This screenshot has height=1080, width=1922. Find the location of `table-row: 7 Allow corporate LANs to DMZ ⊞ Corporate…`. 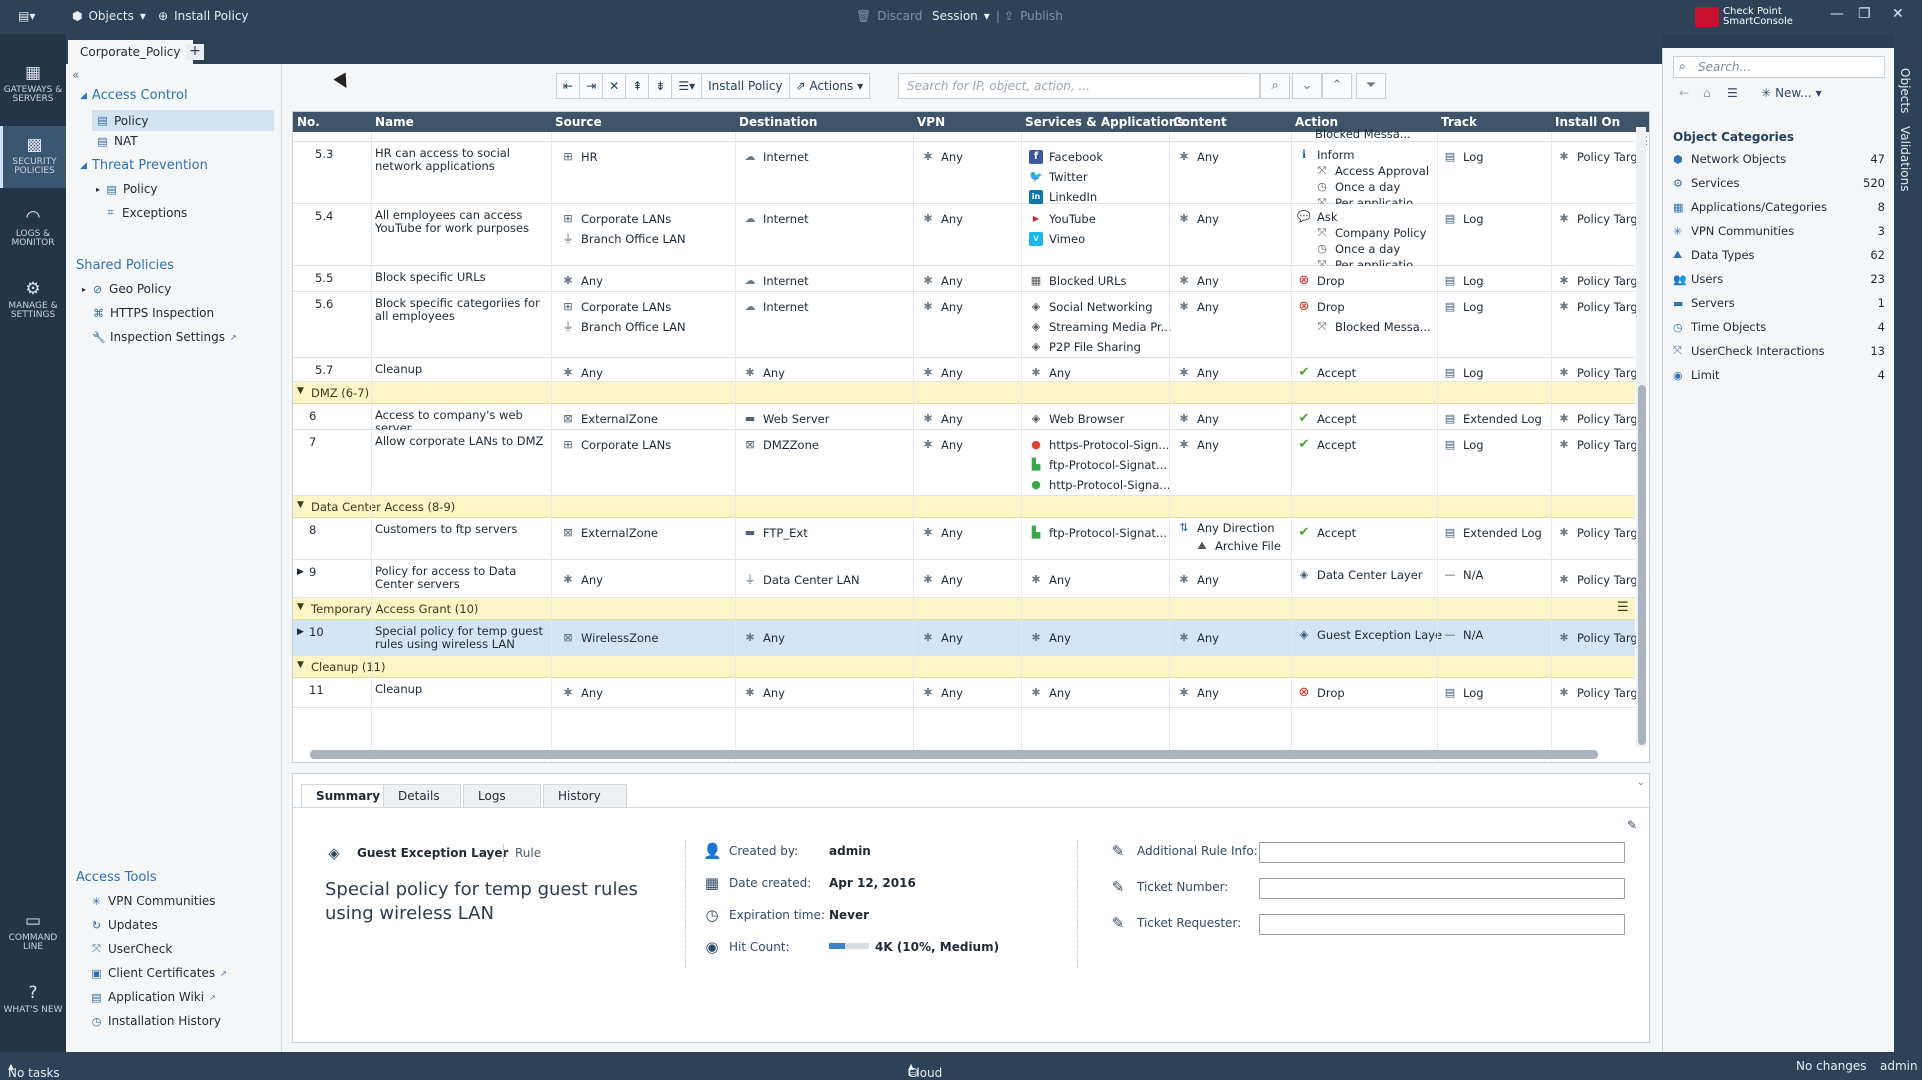

table-row: 7 Allow corporate LANs to DMZ ⊞ Corporate… is located at coordinates (965, 463).